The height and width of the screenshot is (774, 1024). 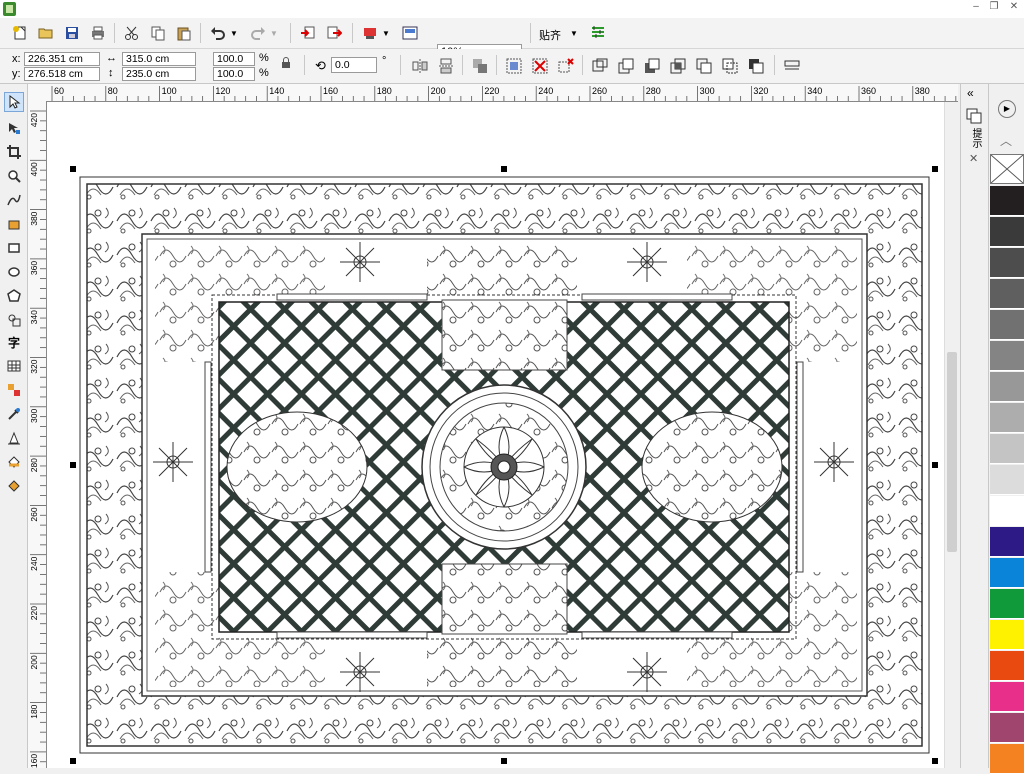 I want to click on hints-docker-icon, so click(x=974, y=116).